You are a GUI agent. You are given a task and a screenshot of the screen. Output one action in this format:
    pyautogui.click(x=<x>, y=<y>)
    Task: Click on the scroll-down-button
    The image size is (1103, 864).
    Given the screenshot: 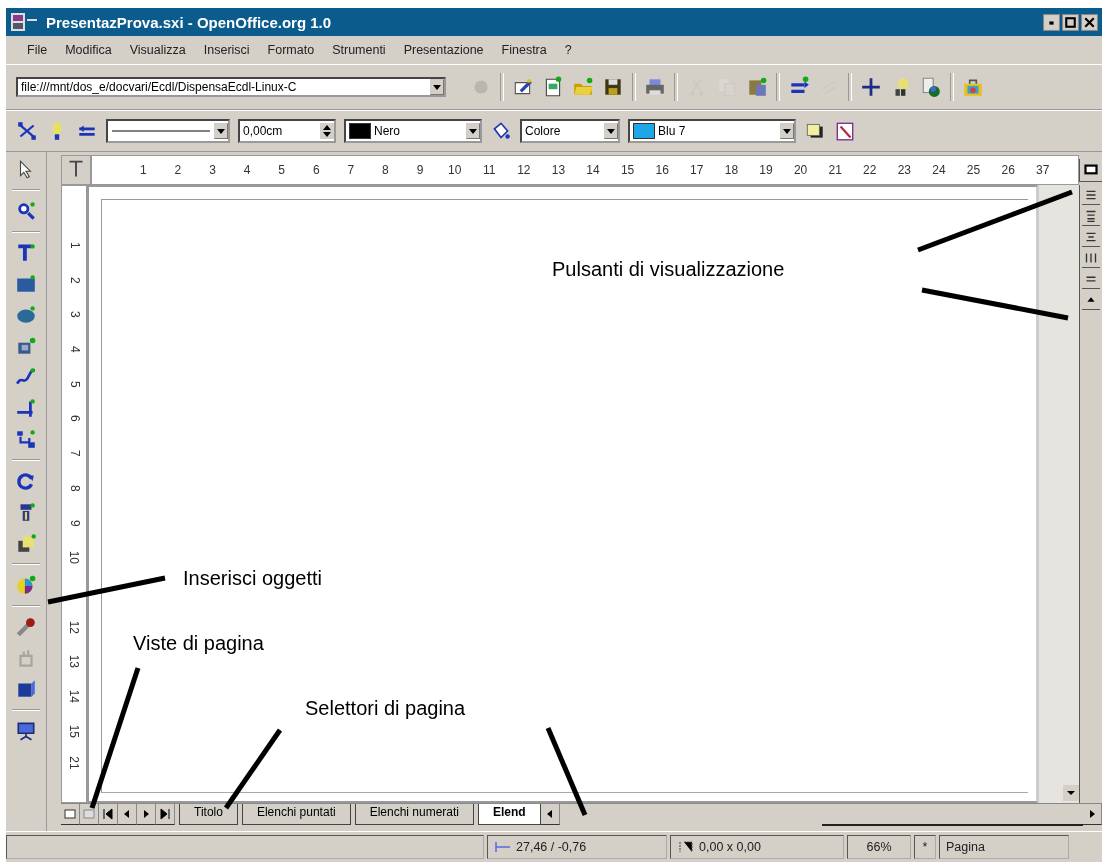 What is the action you would take?
    pyautogui.click(x=1071, y=793)
    